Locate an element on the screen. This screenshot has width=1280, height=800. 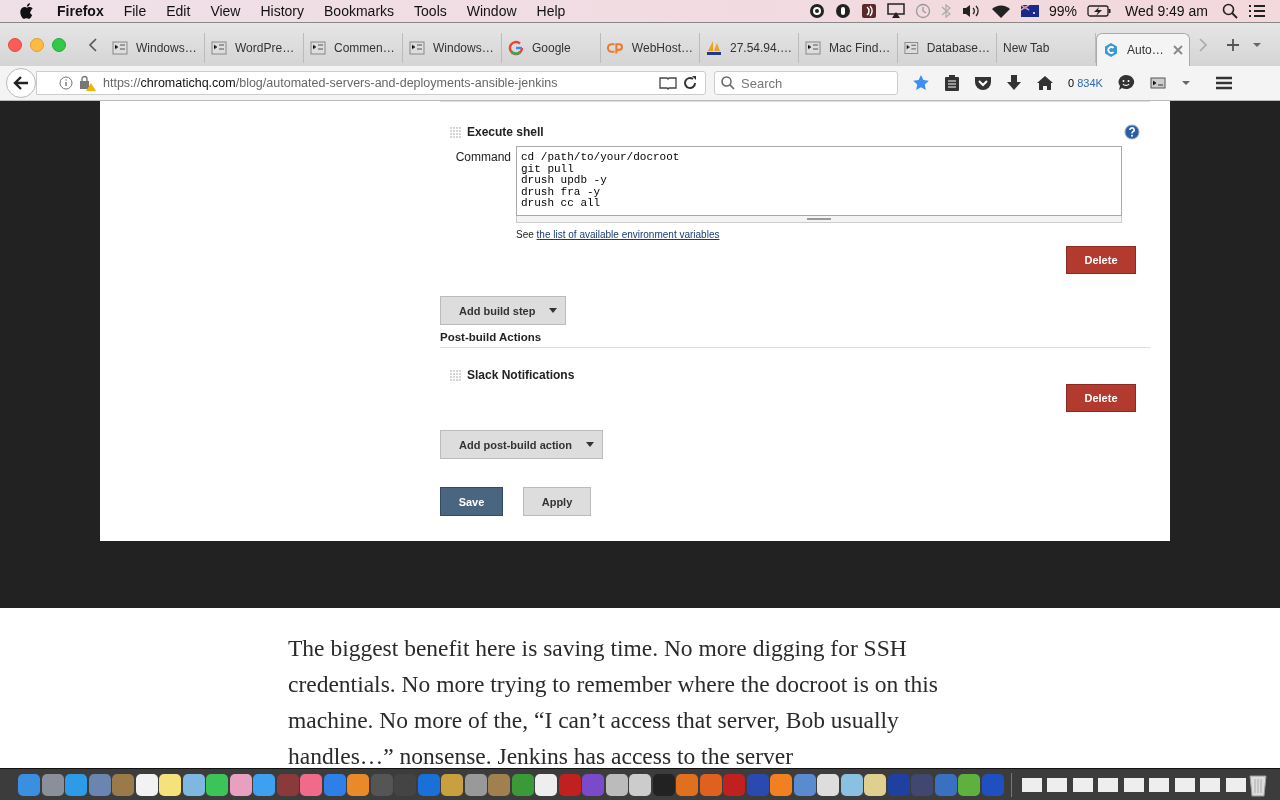
apply-button: Apply is located at coordinates (557, 501).